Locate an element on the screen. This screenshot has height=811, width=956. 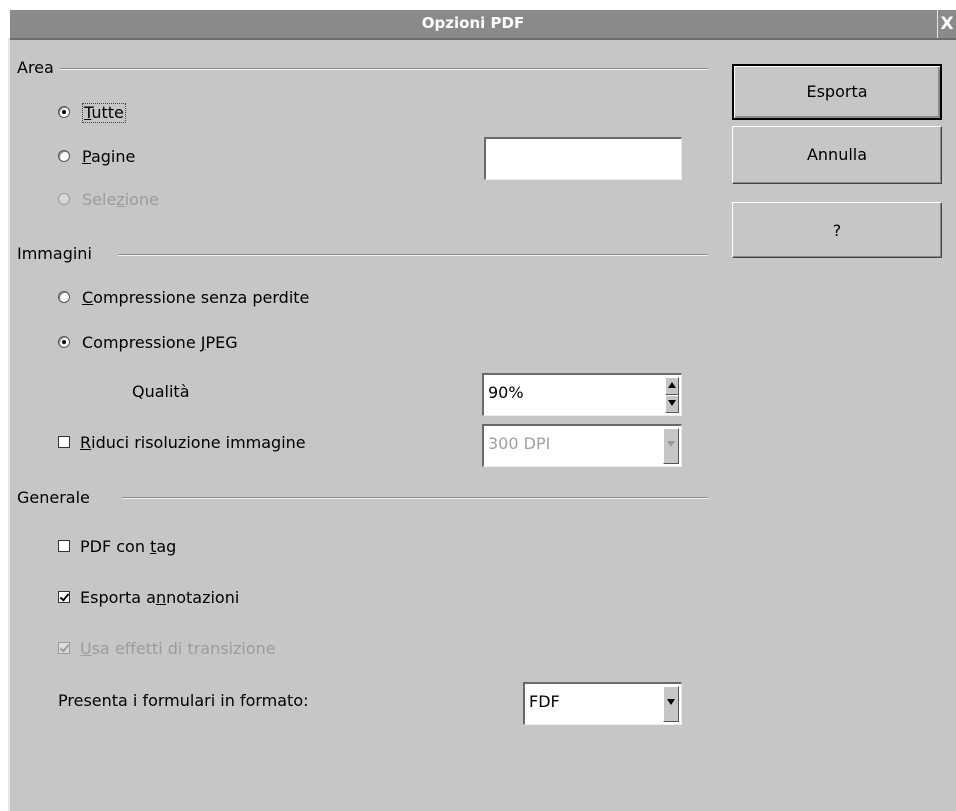
resolution-select: 300 DPI is located at coordinates (582, 445).